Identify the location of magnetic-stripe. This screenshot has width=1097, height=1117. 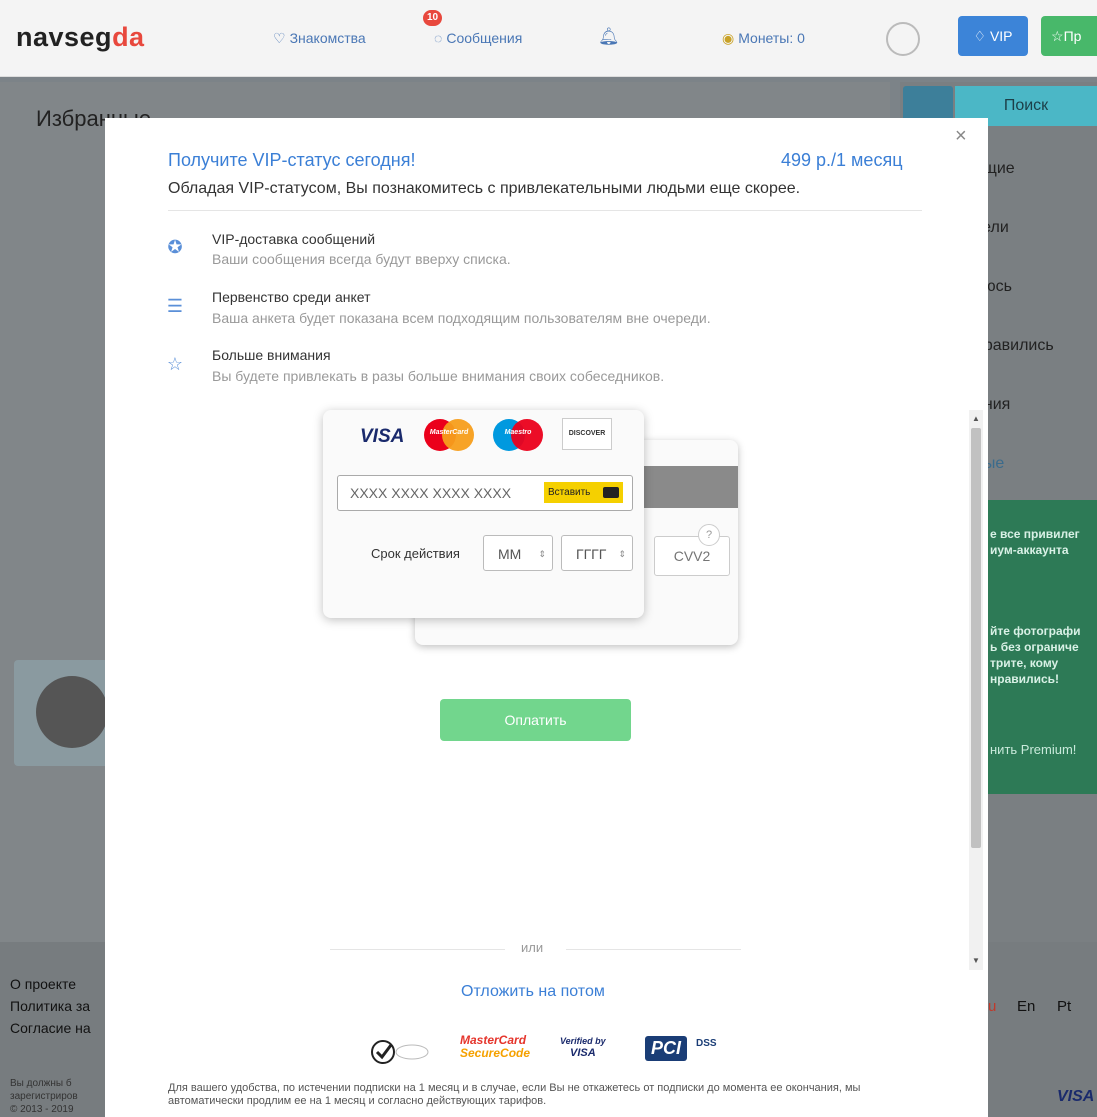
(686, 487).